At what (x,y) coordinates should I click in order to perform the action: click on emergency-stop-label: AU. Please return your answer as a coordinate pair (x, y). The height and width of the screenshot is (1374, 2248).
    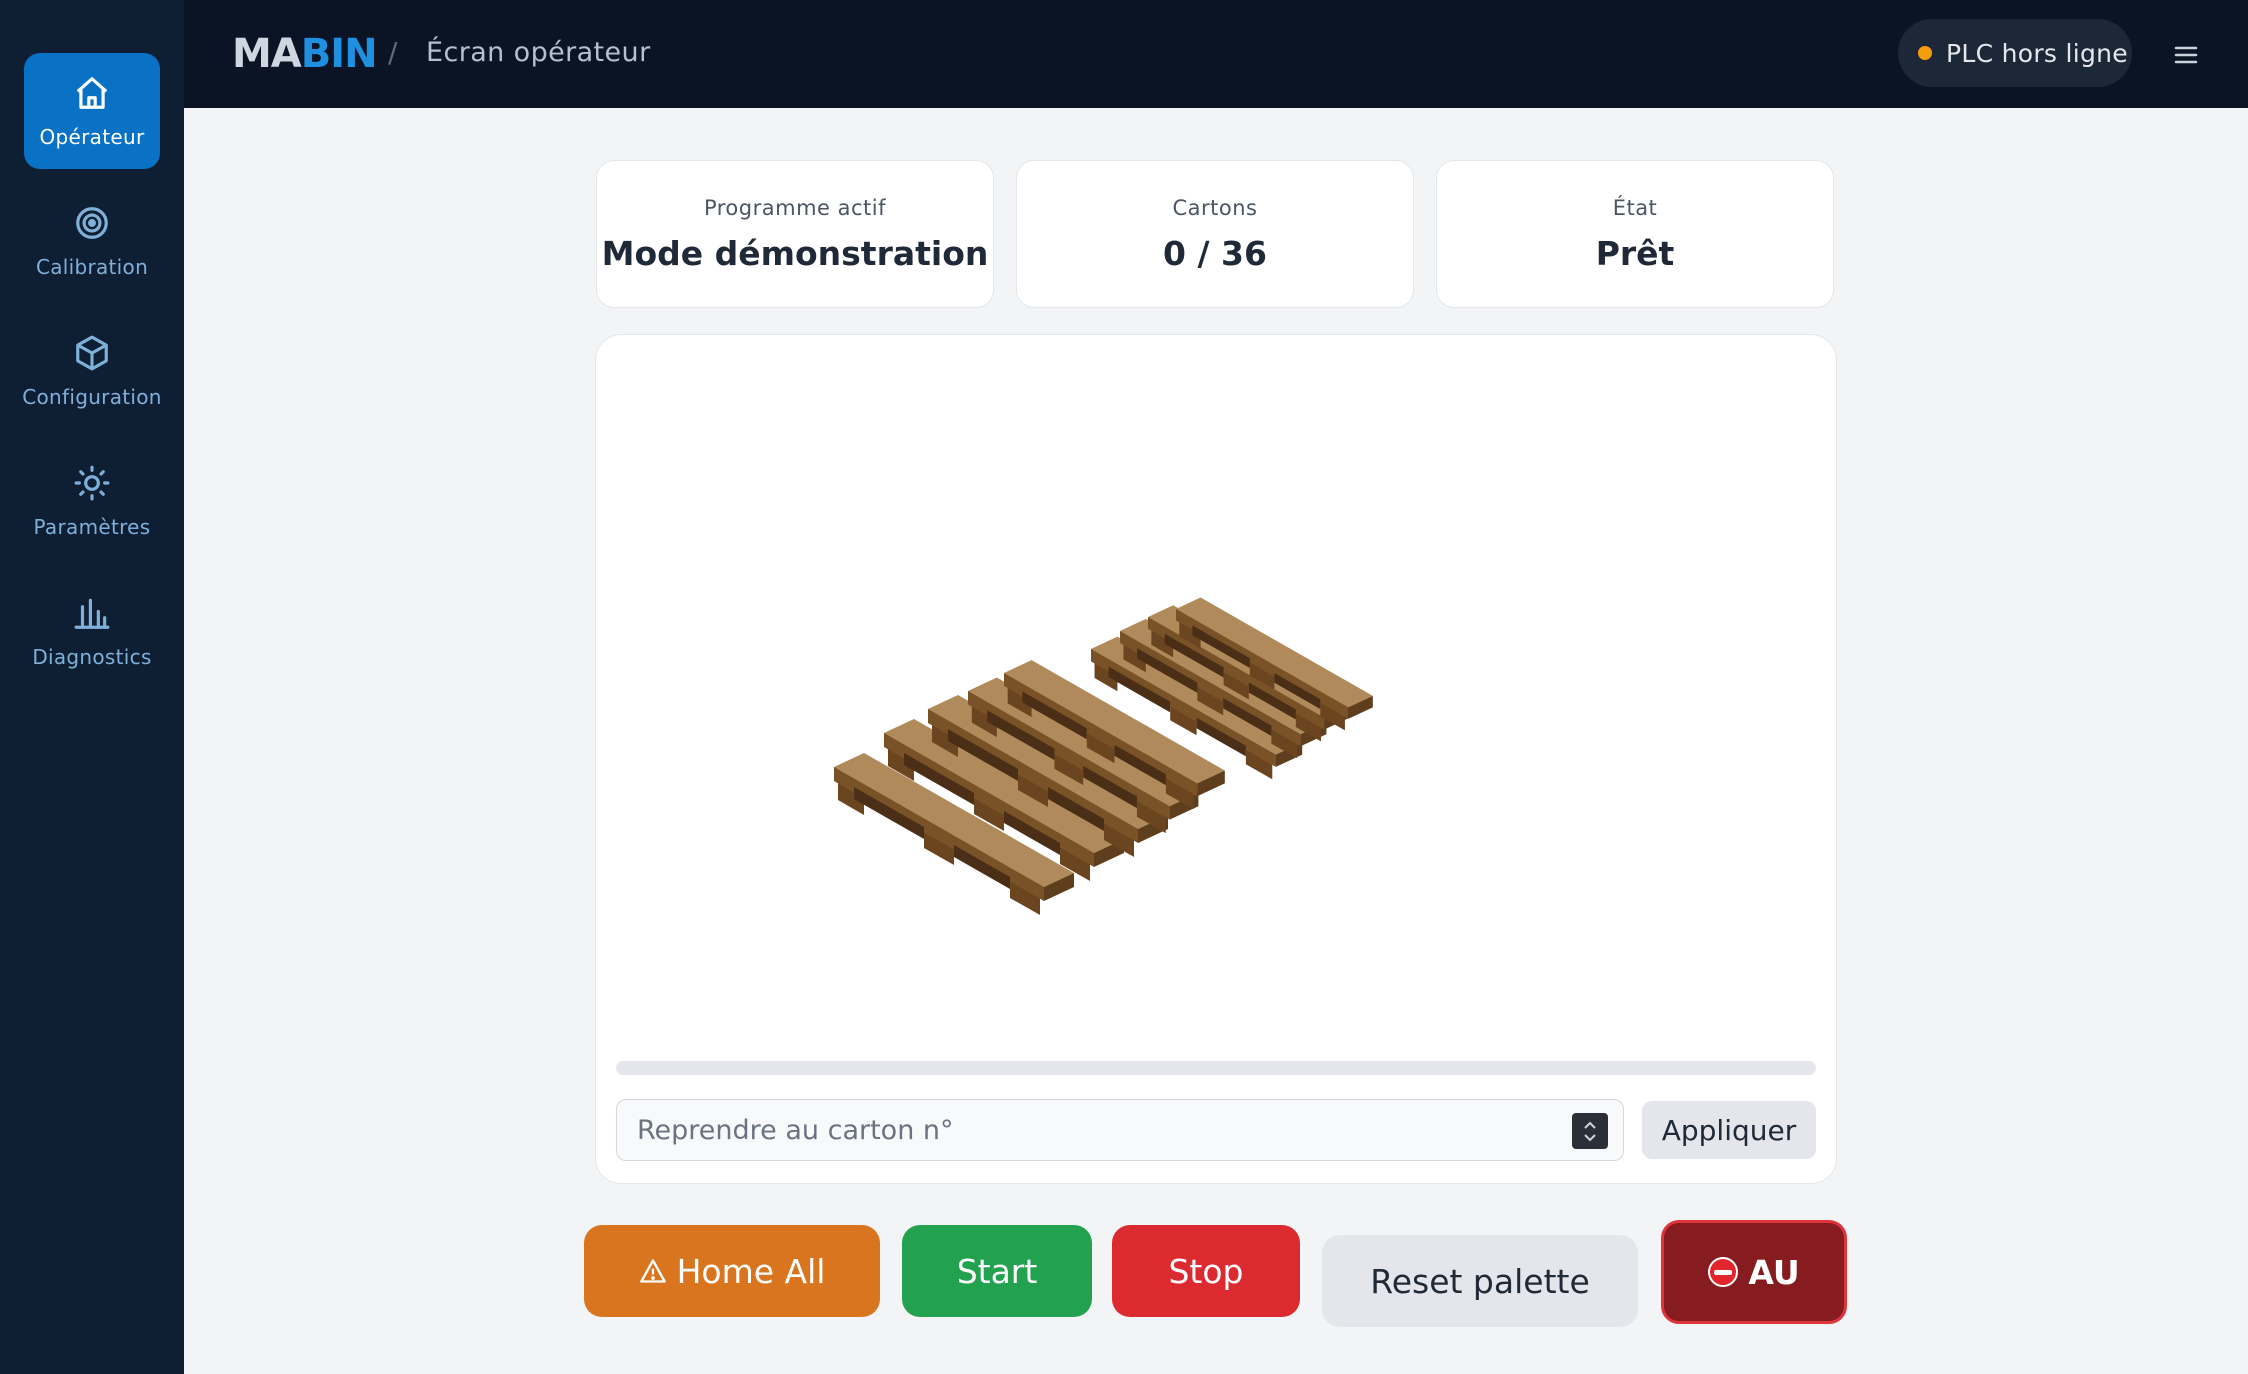
    Looking at the image, I should click on (1774, 1272).